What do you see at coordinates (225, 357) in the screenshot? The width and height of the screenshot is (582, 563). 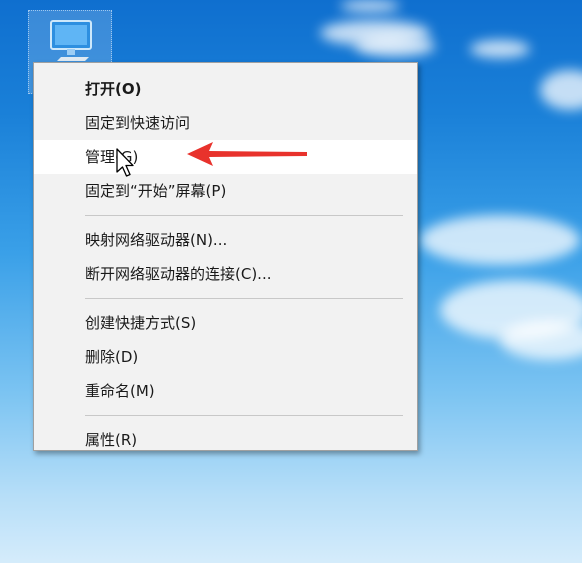 I see `menu-item-delete: 删除(D)` at bounding box center [225, 357].